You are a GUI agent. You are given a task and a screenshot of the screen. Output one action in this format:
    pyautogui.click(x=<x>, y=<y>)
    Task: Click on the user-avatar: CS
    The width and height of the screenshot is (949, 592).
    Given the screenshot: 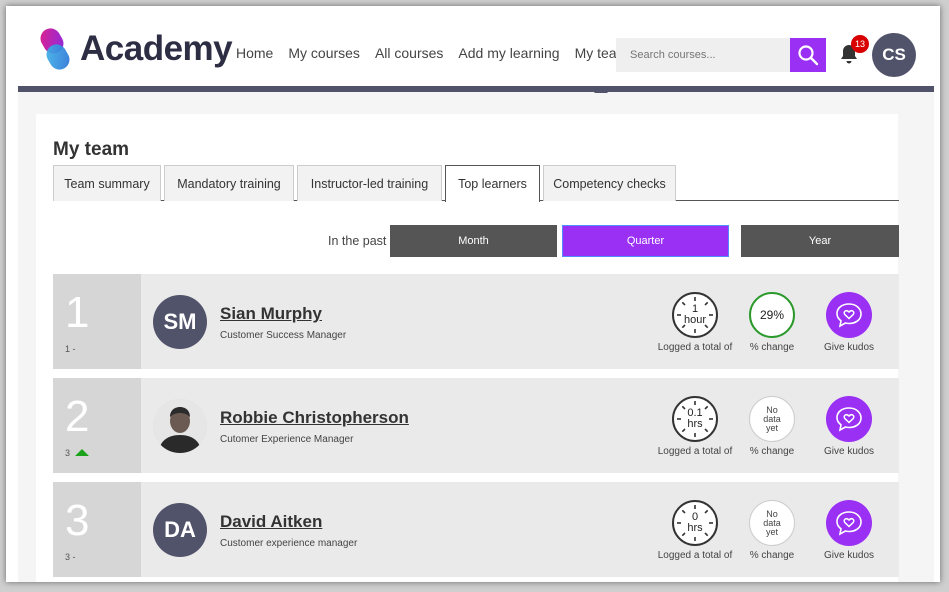 What is the action you would take?
    pyautogui.click(x=894, y=55)
    